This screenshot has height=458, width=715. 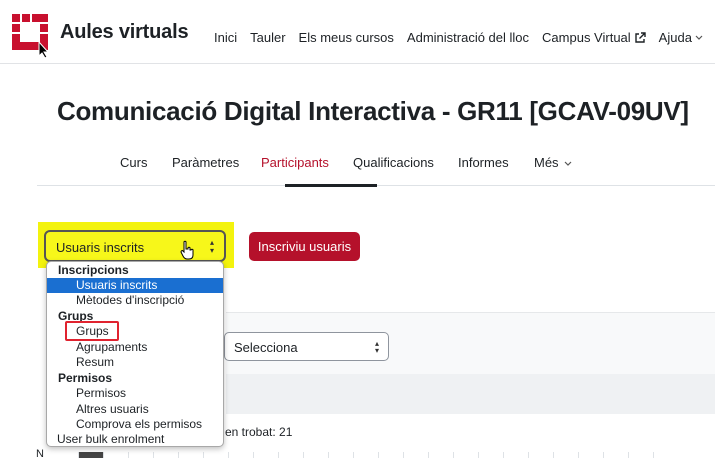 What do you see at coordinates (393, 162) in the screenshot?
I see `tab-qualificacions: Qualificacions` at bounding box center [393, 162].